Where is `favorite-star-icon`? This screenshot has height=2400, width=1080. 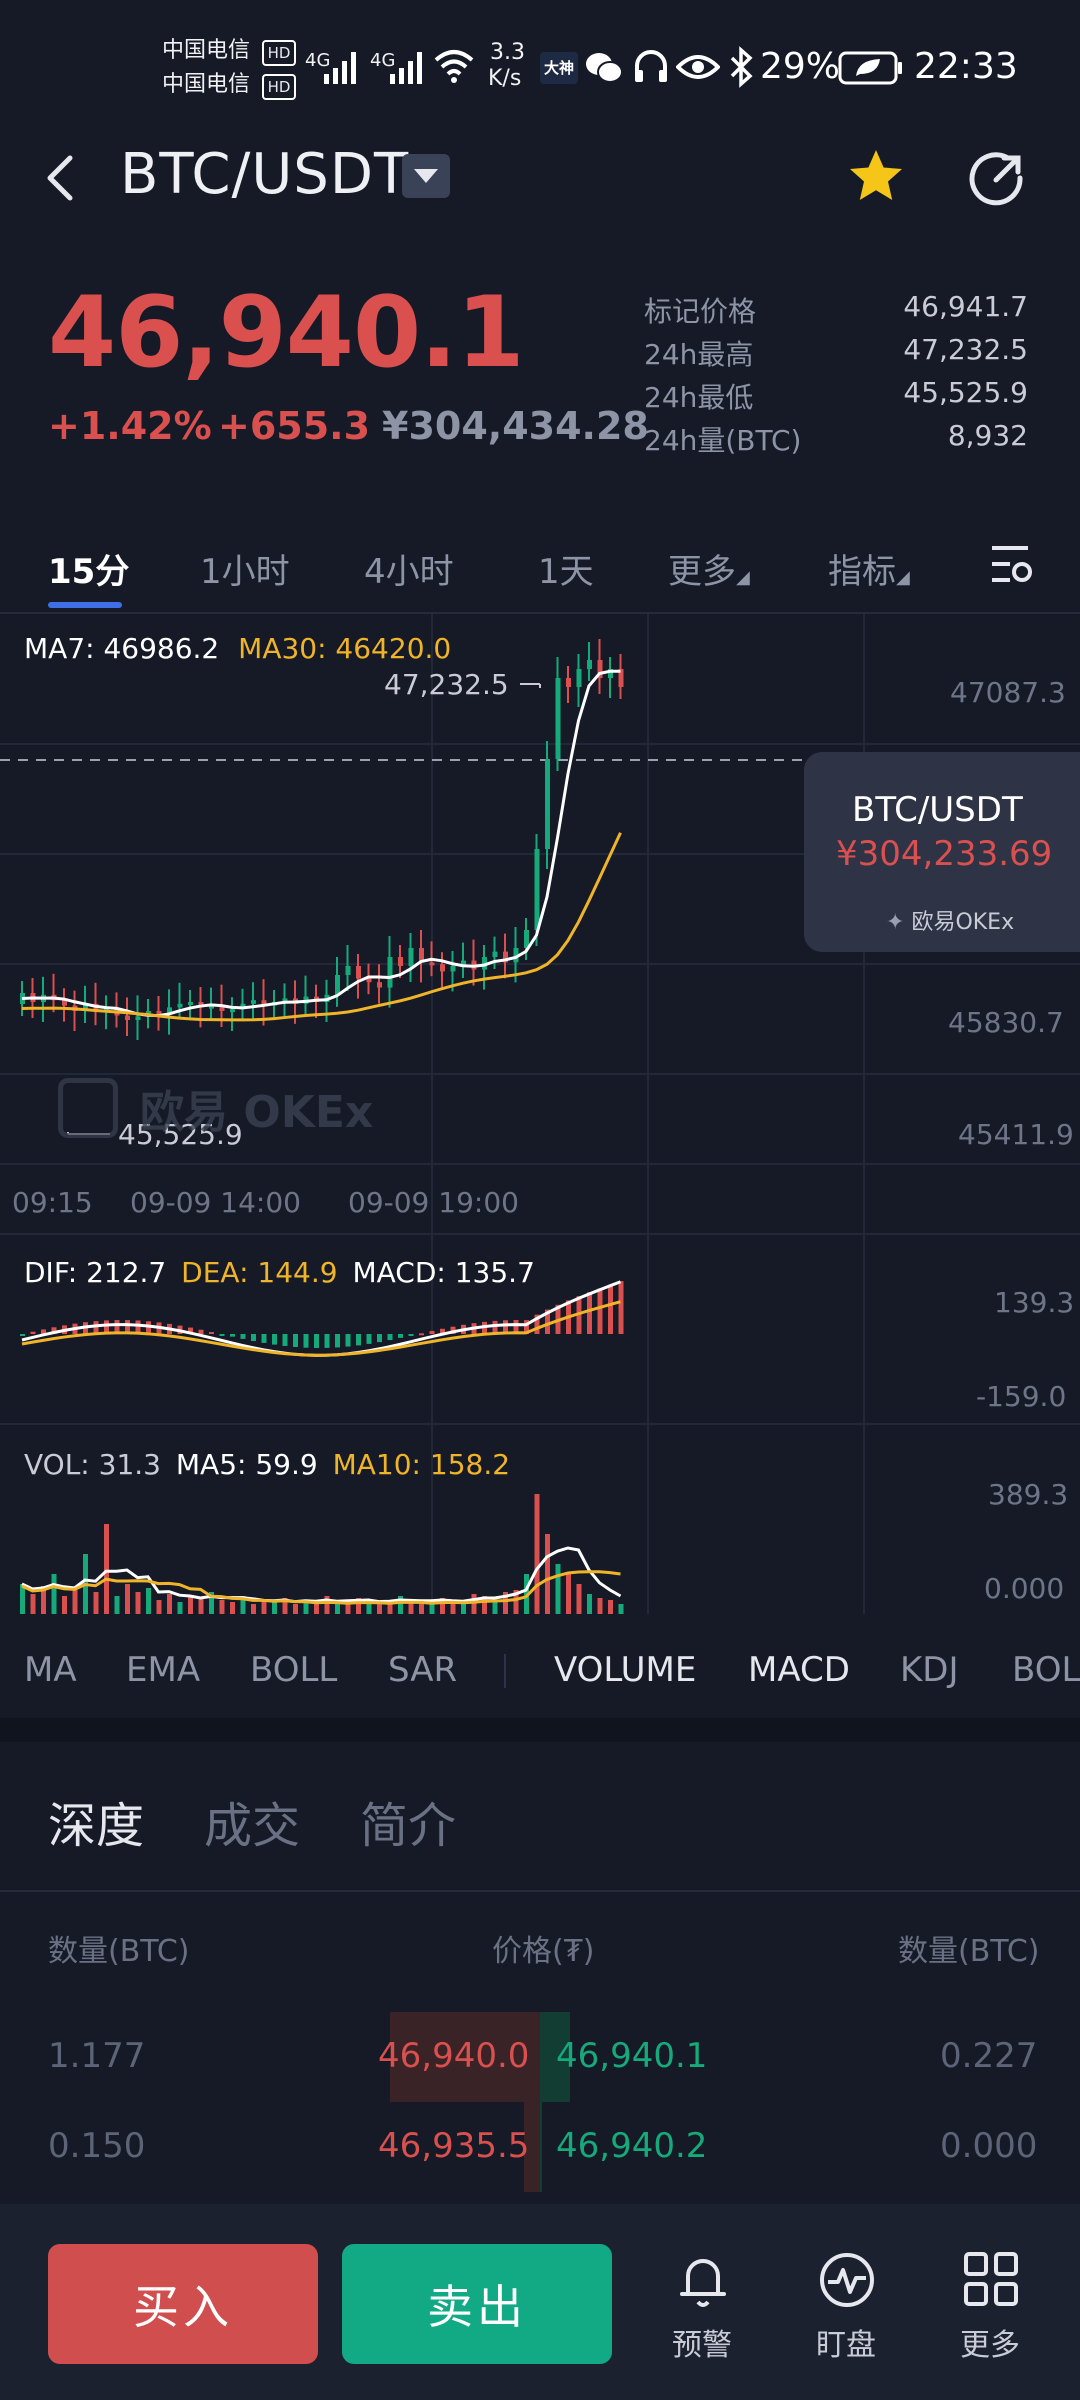 favorite-star-icon is located at coordinates (876, 176).